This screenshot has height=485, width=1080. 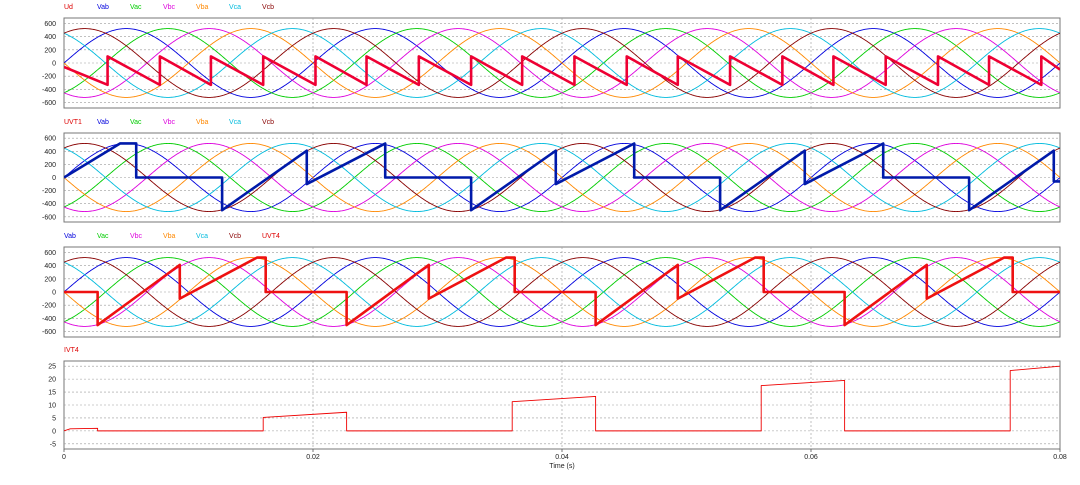 I want to click on legend-entry-uvt4: UVT4, so click(x=271, y=236).